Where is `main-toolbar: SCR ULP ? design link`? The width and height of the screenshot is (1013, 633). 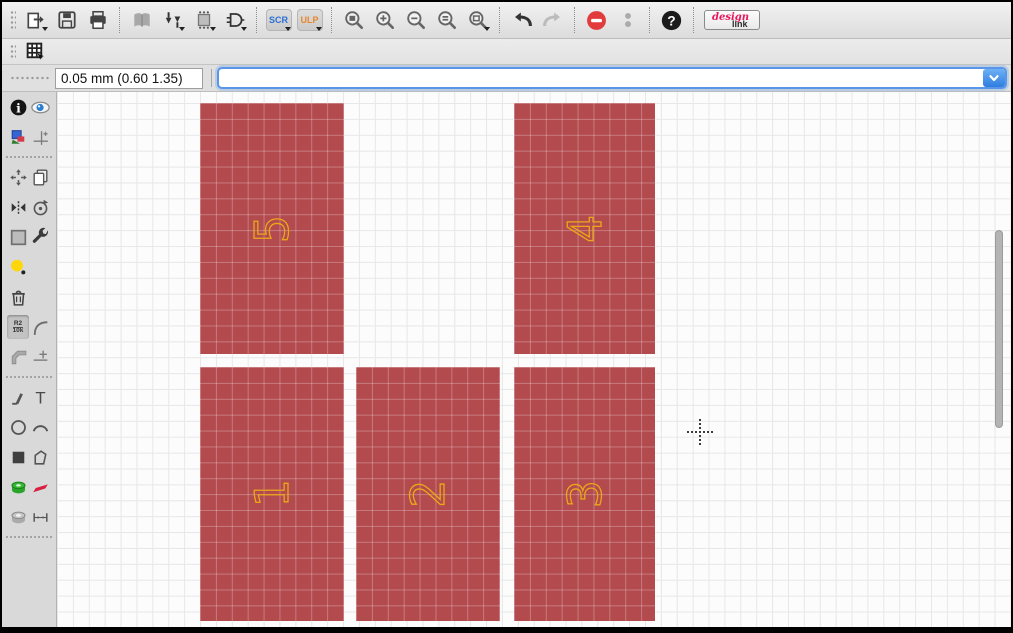 main-toolbar: SCR ULP ? design link is located at coordinates (506, 20).